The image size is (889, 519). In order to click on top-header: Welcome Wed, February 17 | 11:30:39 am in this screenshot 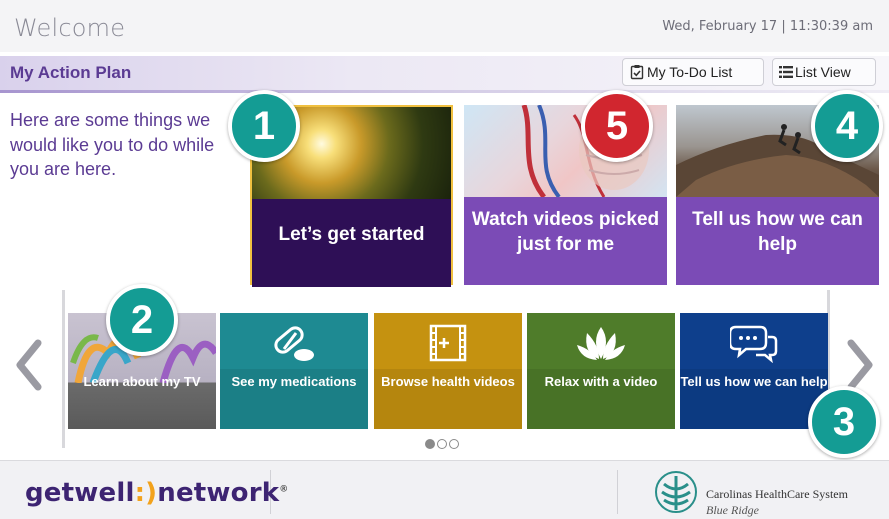, I will do `click(444, 26)`.